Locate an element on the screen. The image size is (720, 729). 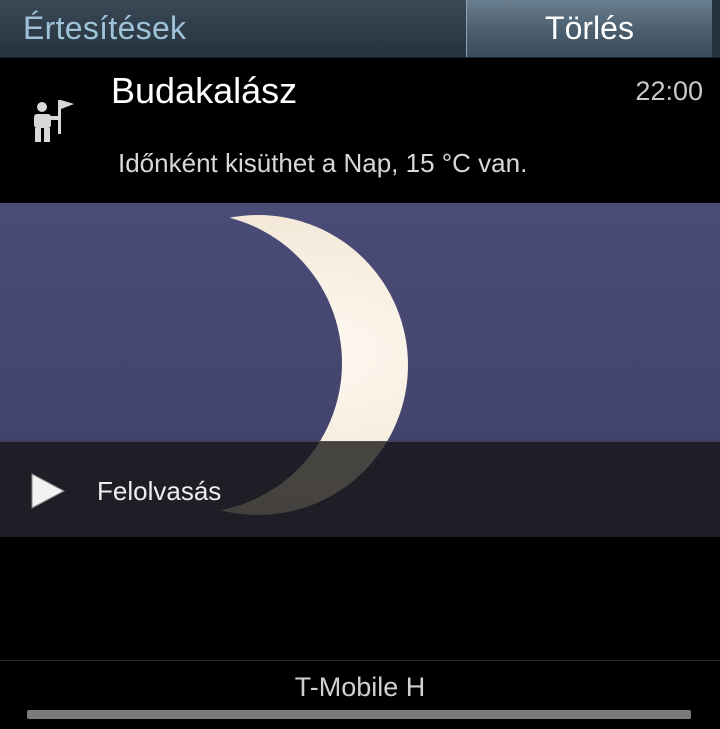
carrier-label: T-Mobile H is located at coordinates (360, 687).